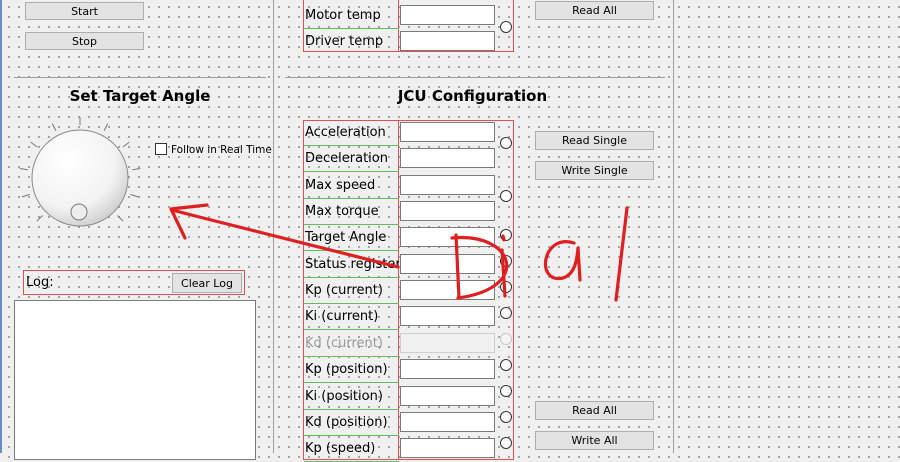 The width and height of the screenshot is (900, 462). Describe the element at coordinates (621, 254) in the screenshot. I see `annotation-letter-l` at that location.